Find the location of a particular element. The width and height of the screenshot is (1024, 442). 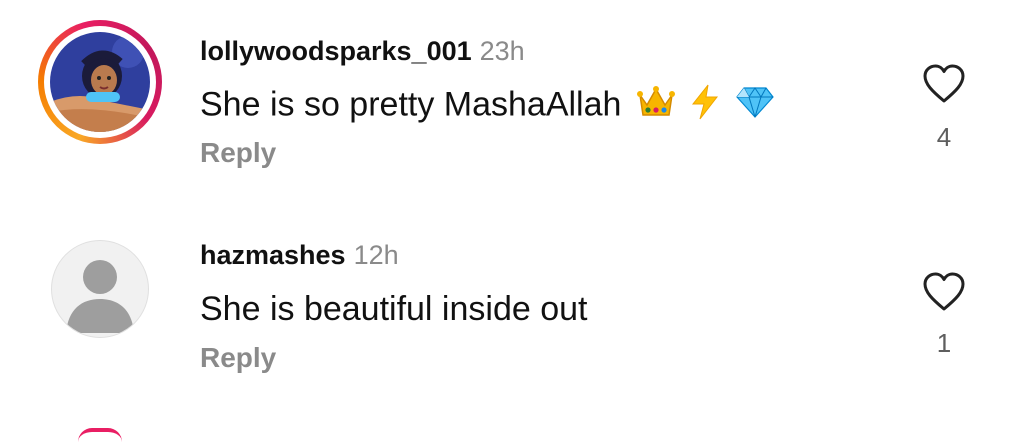

next-comment-avatar-ring is located at coordinates (100, 435).